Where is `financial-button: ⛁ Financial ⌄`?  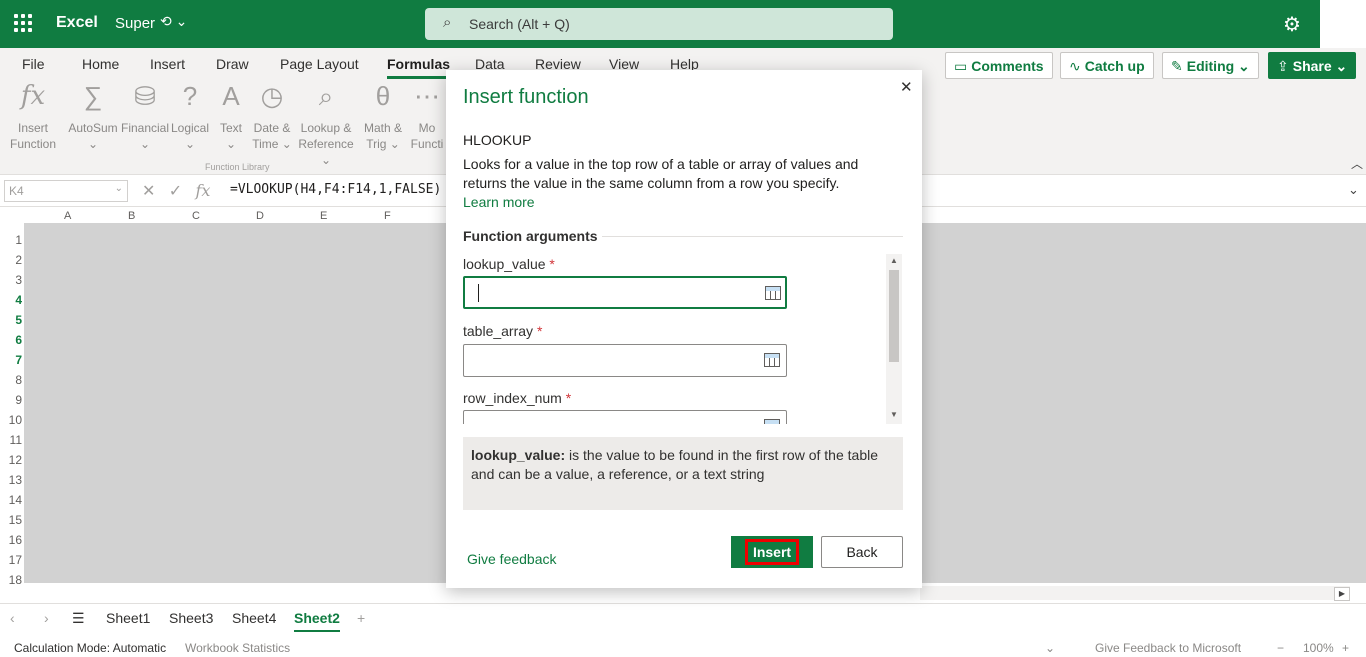
financial-button: ⛁ Financial ⌄ is located at coordinates (145, 117).